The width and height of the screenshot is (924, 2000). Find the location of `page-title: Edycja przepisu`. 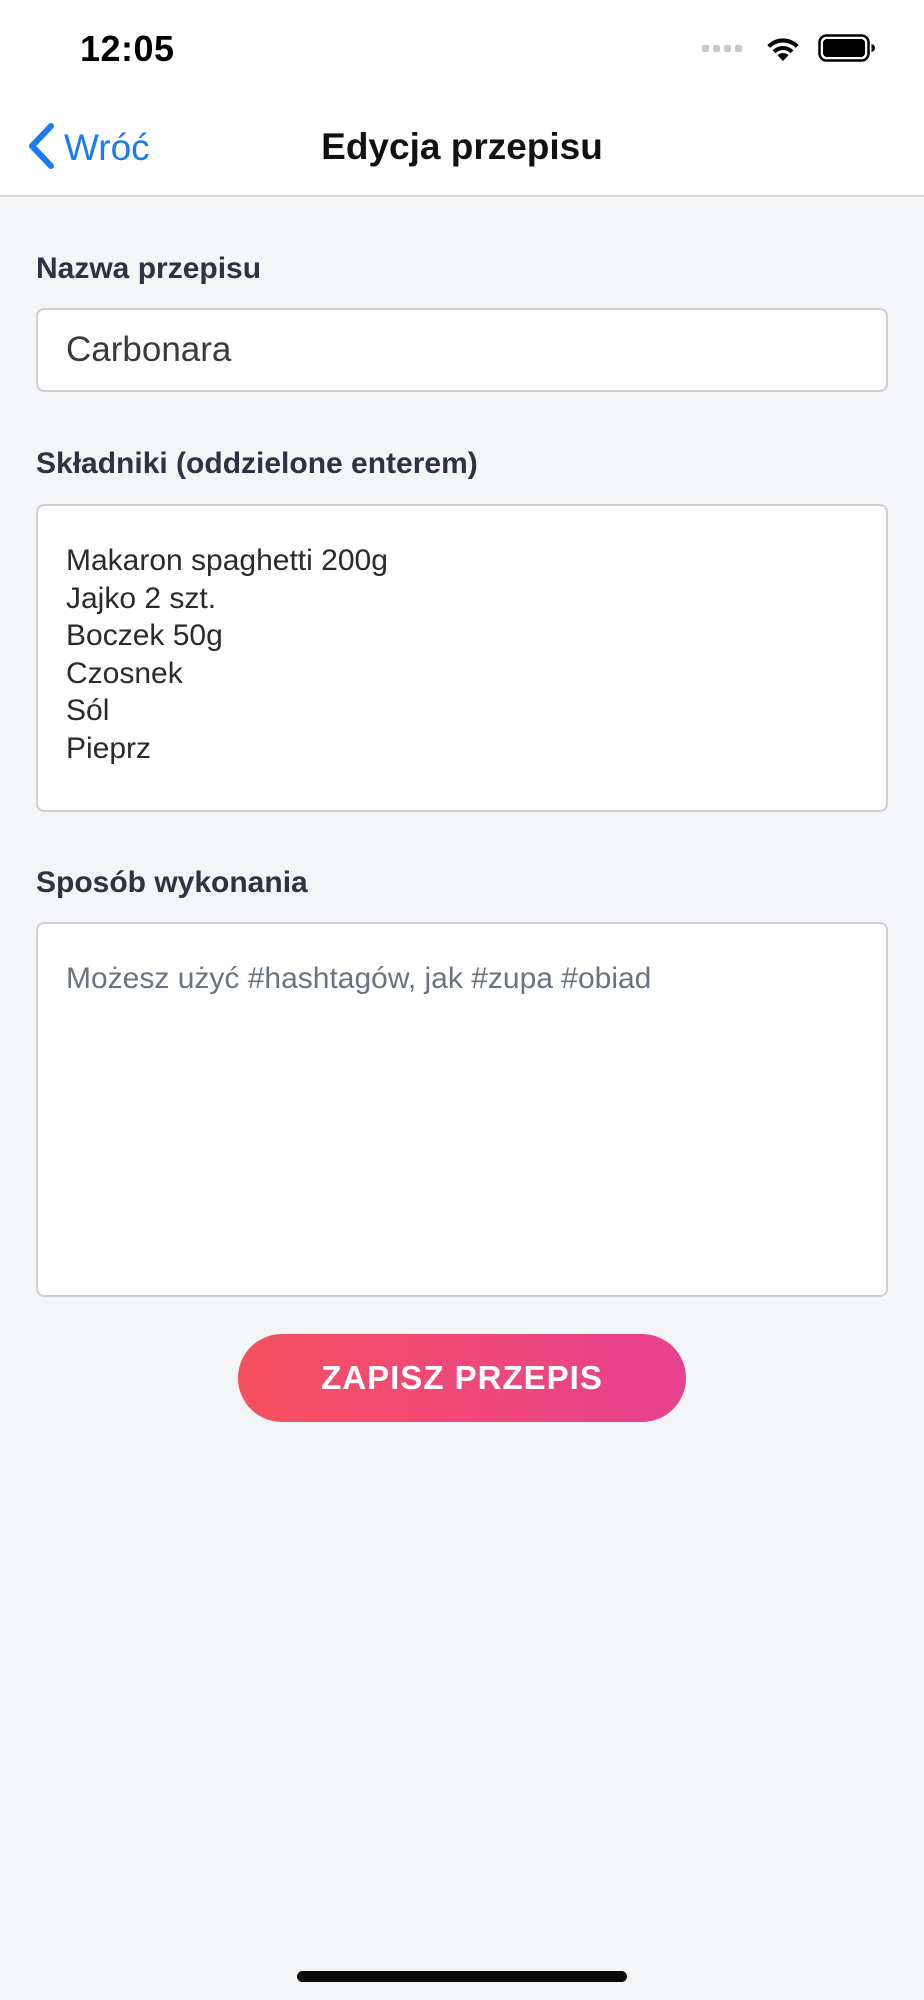

page-title: Edycja przepisu is located at coordinates (462, 146).